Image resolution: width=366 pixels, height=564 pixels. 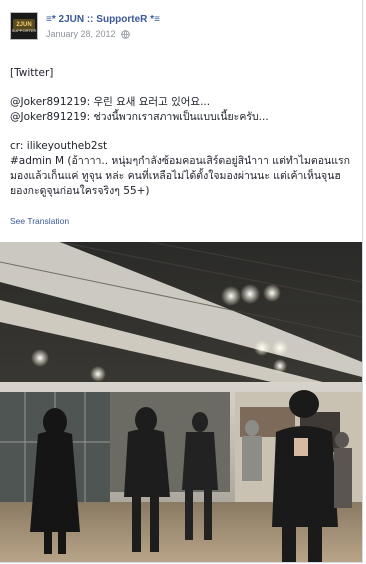 What do you see at coordinates (103, 19) in the screenshot?
I see `page-name-link: ≡* 2JUN :: SupporteR *≡` at bounding box center [103, 19].